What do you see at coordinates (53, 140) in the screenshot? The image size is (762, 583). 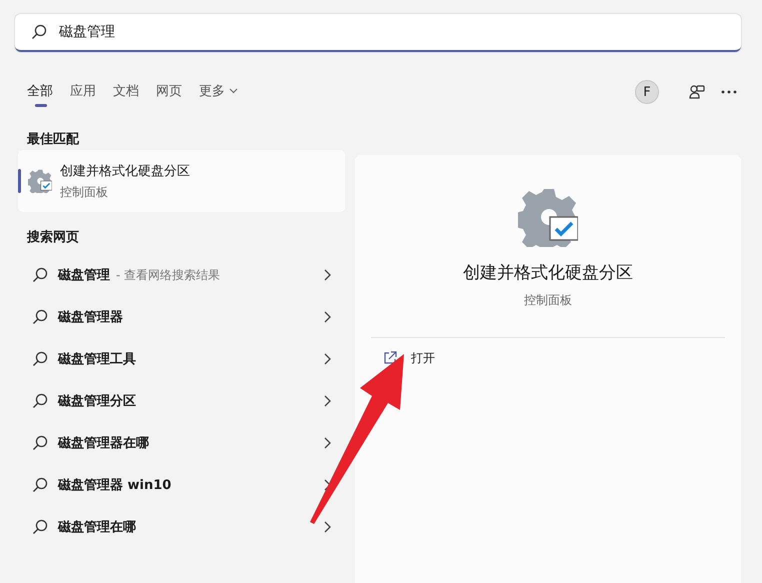 I see `section-heading: 最佳匹配` at bounding box center [53, 140].